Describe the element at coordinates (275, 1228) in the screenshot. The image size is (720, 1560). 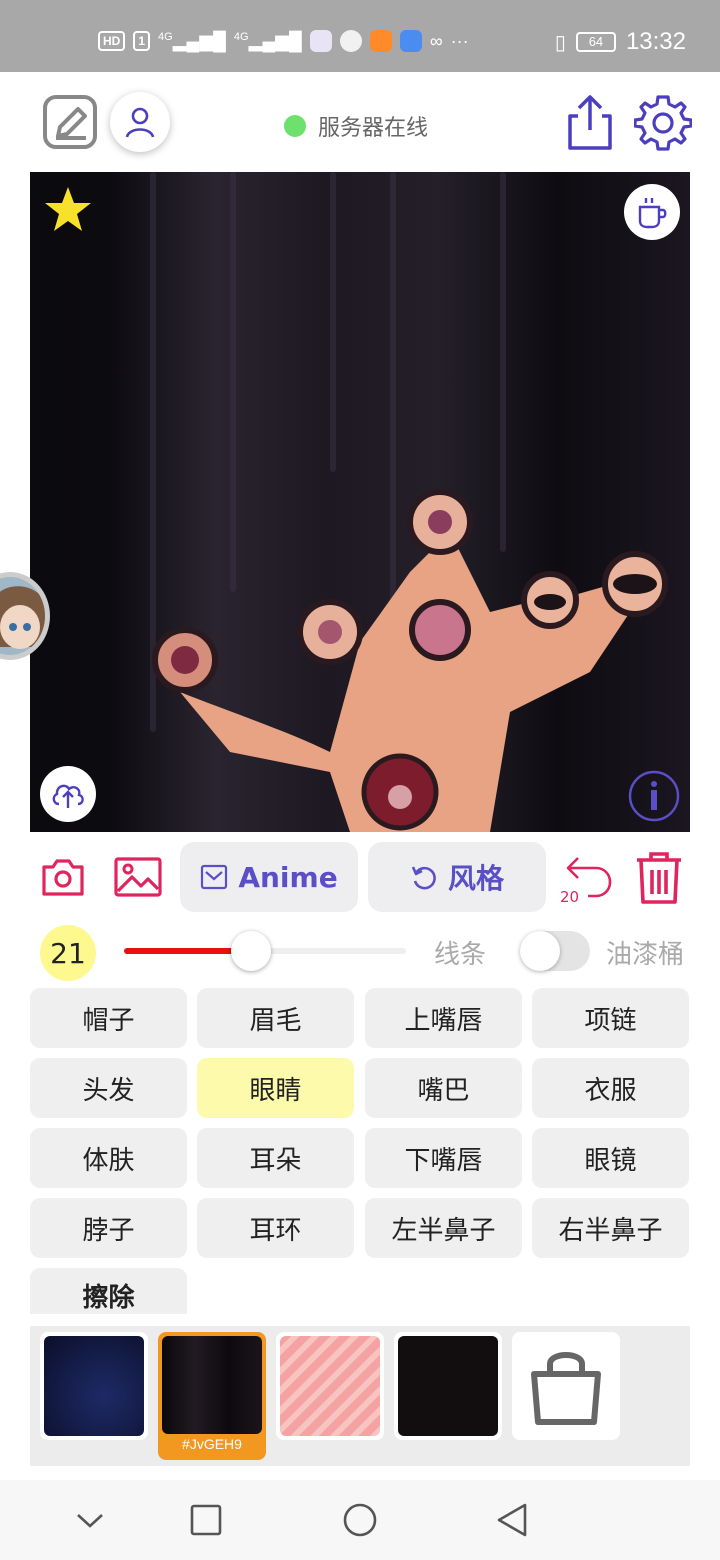
I see `part-button: 耳环` at that location.